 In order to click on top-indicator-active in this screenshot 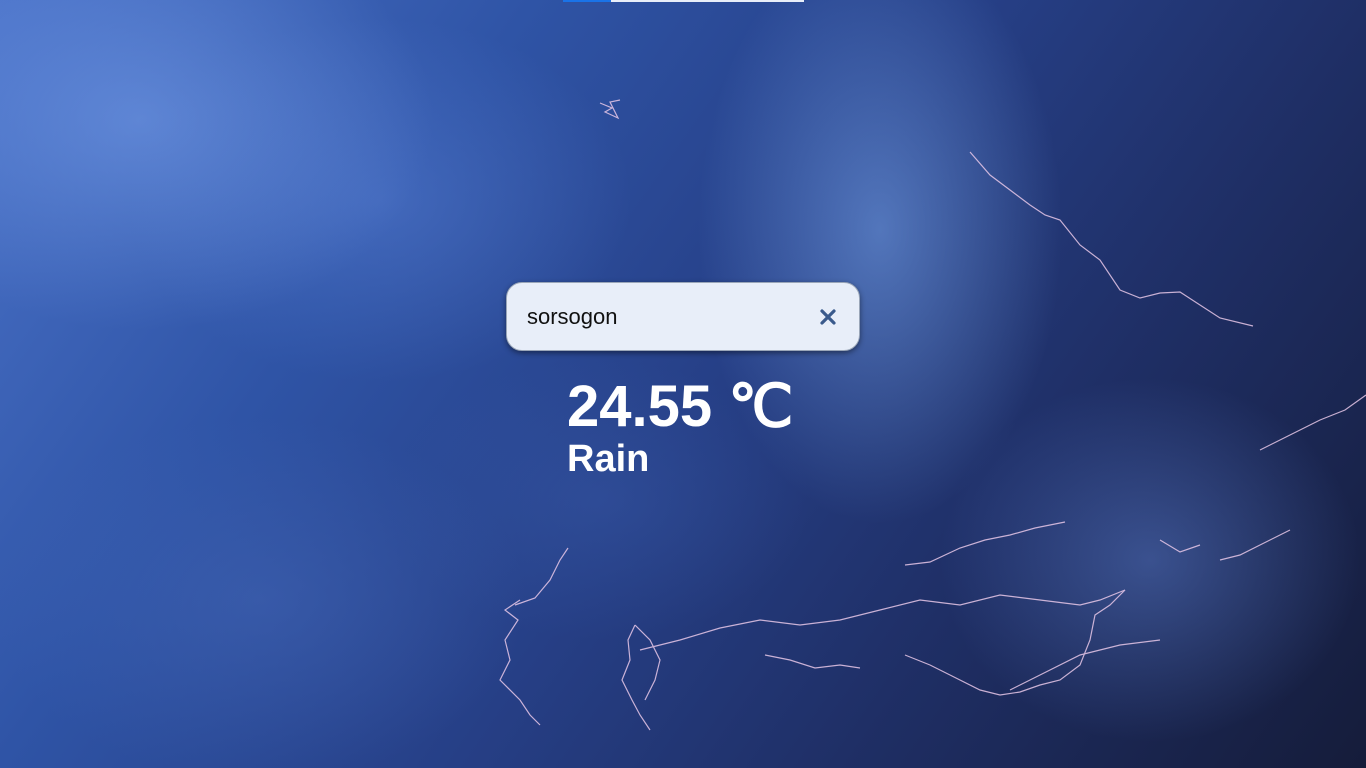, I will do `click(587, 1)`.